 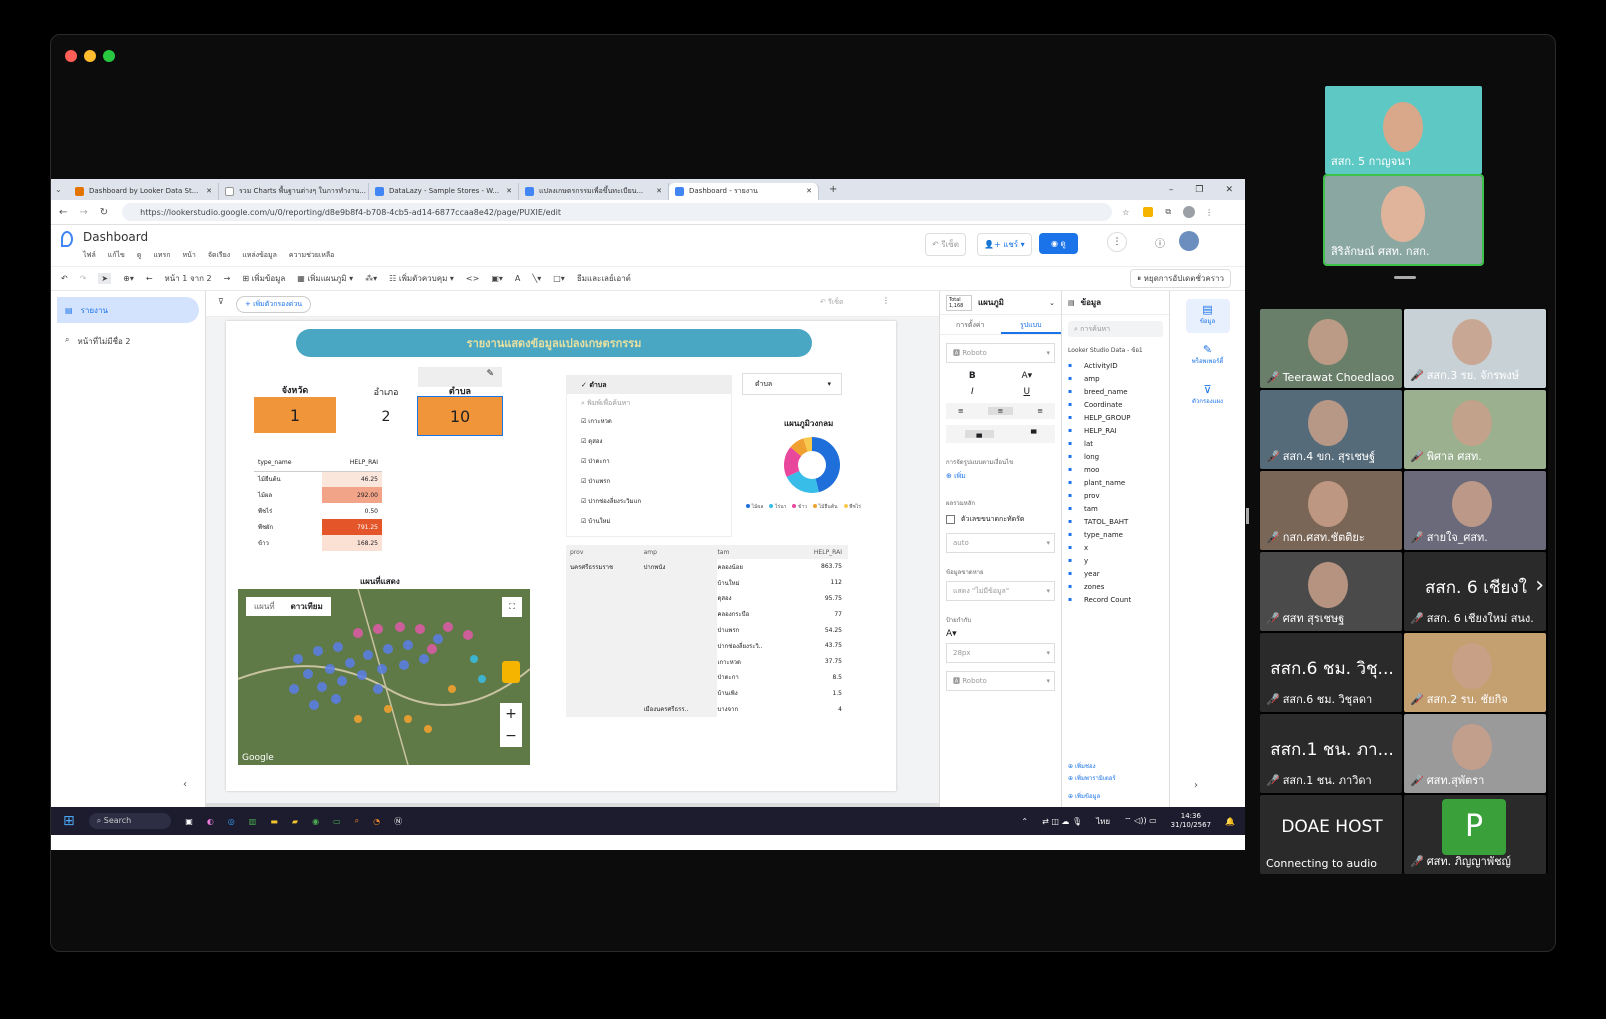 I want to click on zoom-icon: ⊕▾, so click(x=128, y=278).